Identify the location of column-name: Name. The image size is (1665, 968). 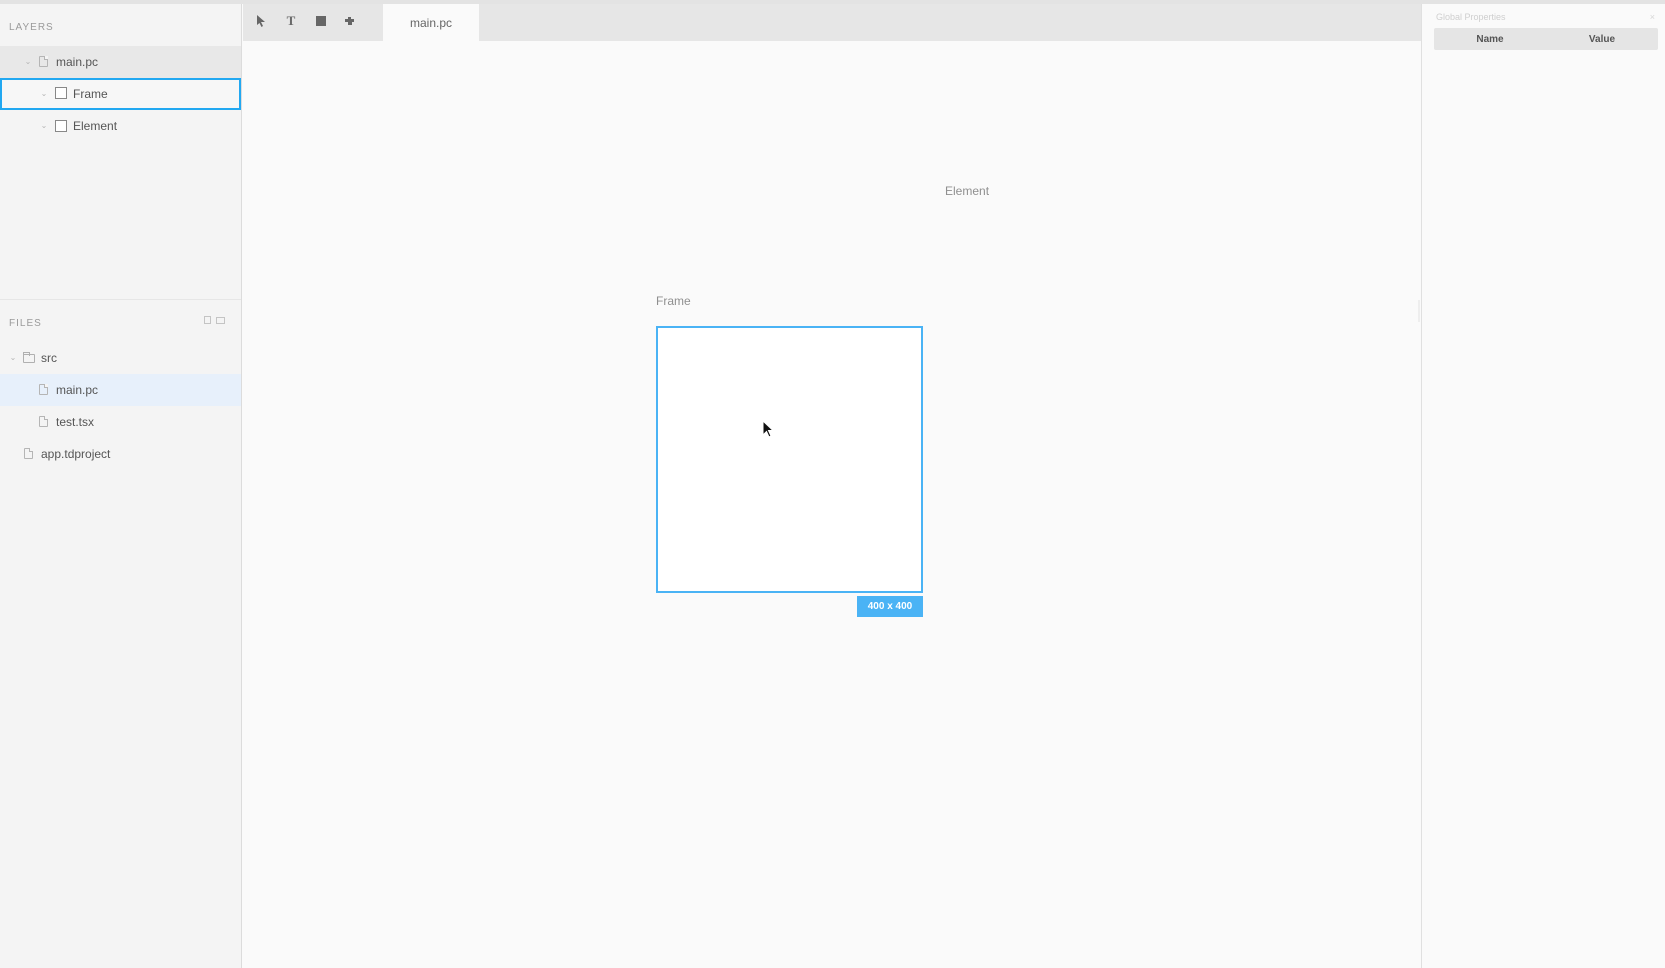
(1490, 39).